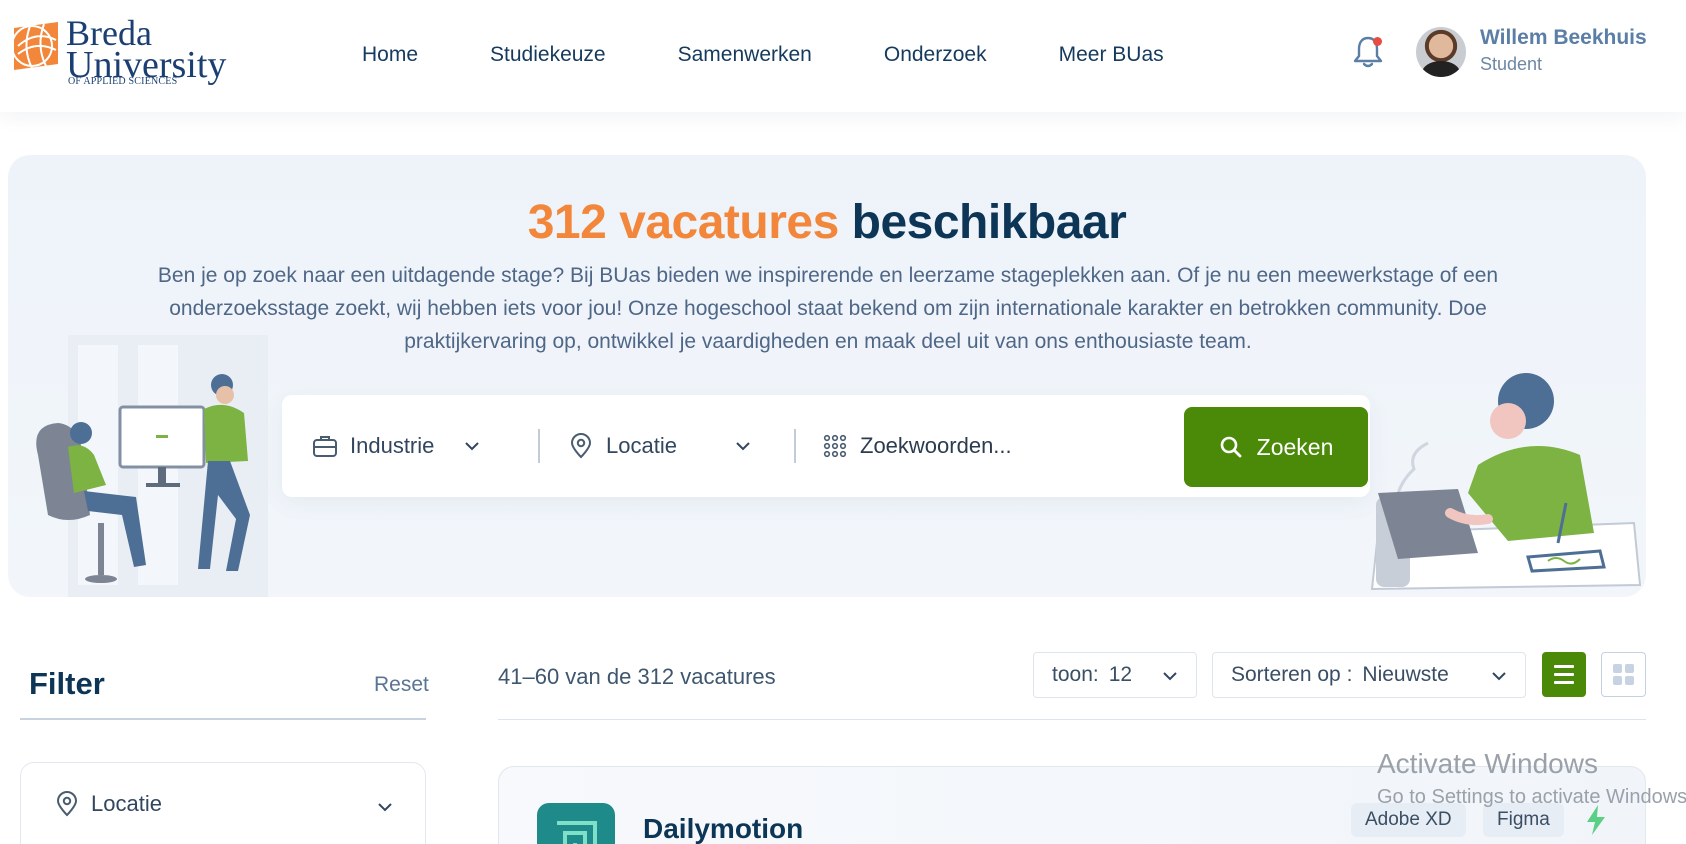 Image resolution: width=1686 pixels, height=844 pixels. What do you see at coordinates (152, 466) in the screenshot?
I see `office-people-illustration` at bounding box center [152, 466].